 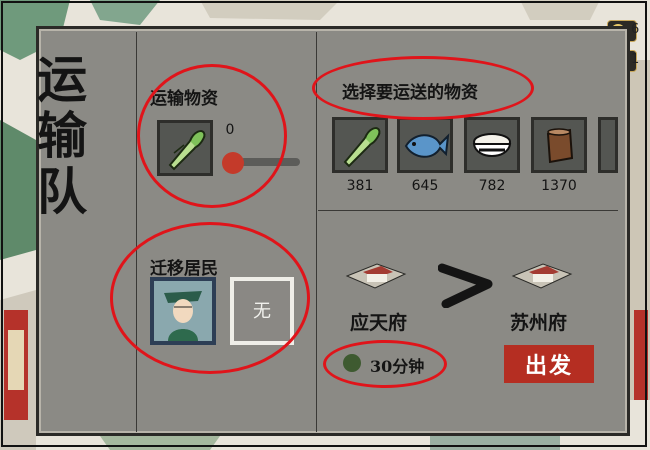 I want to click on panel-title-char-3: 队, so click(x=62, y=191).